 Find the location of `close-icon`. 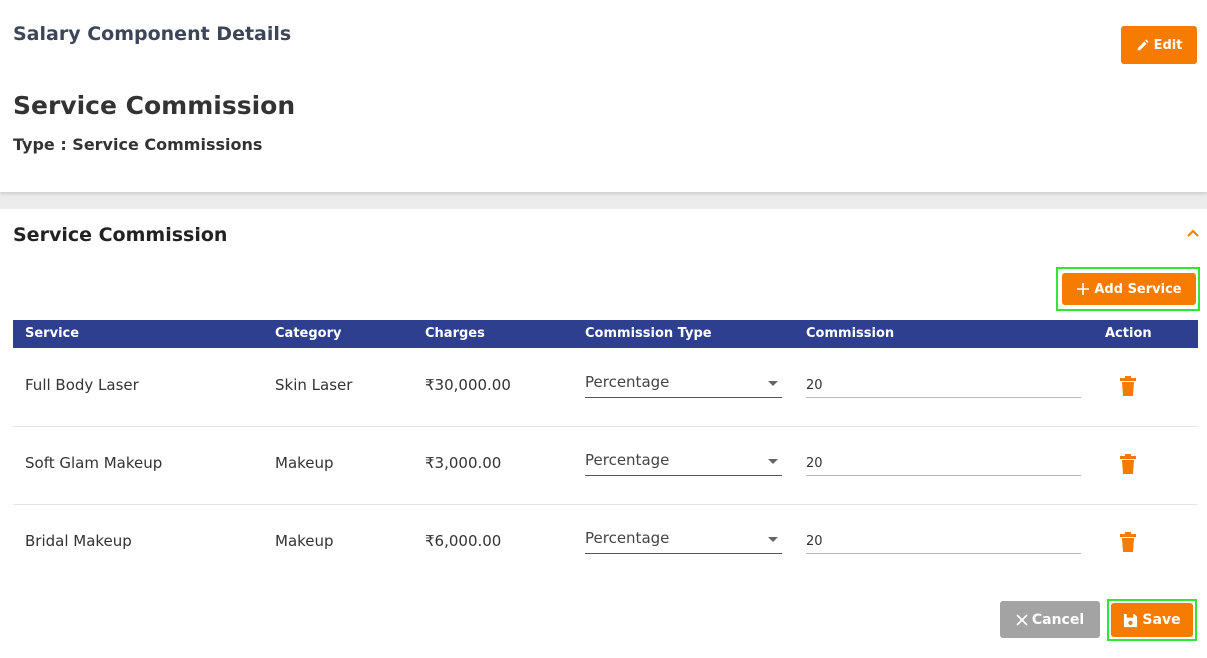

close-icon is located at coordinates (1022, 619).